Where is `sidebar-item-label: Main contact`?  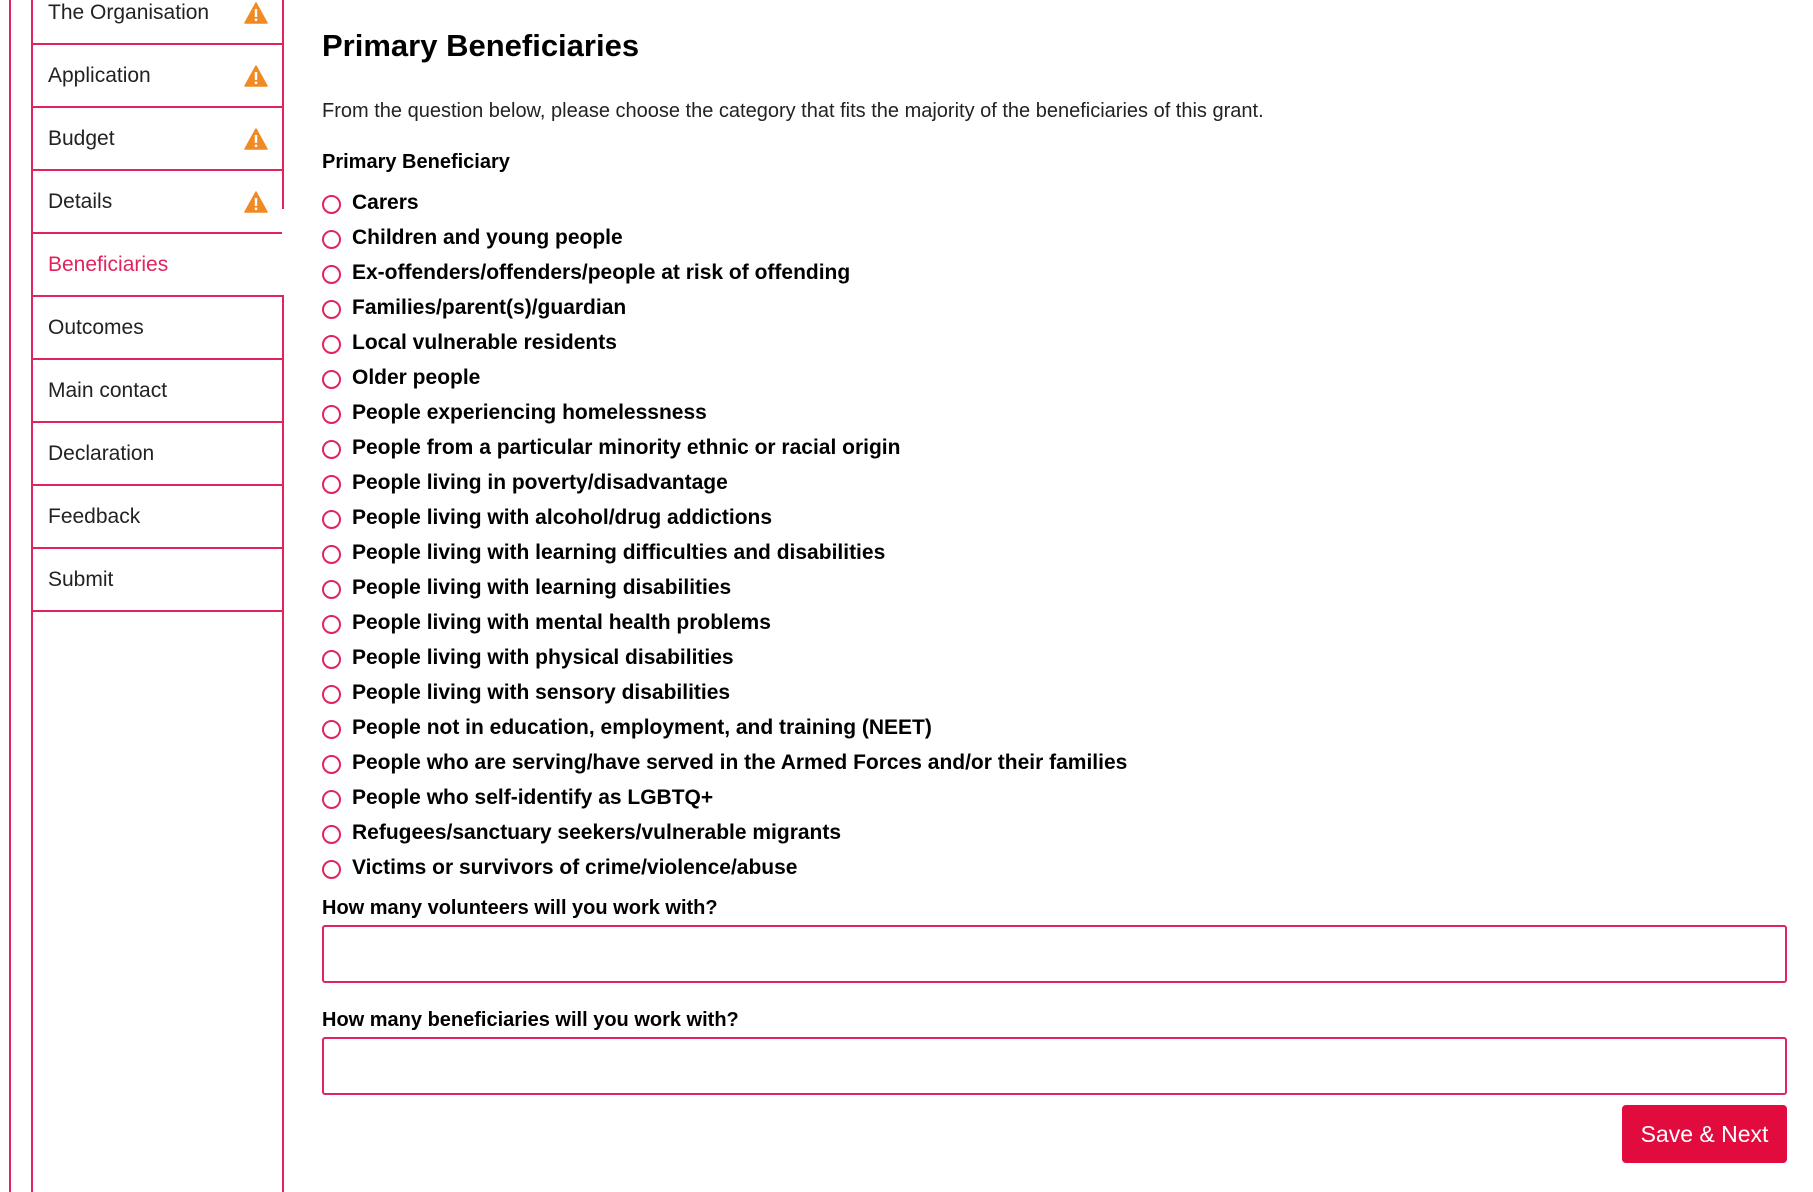
sidebar-item-label: Main contact is located at coordinates (108, 390).